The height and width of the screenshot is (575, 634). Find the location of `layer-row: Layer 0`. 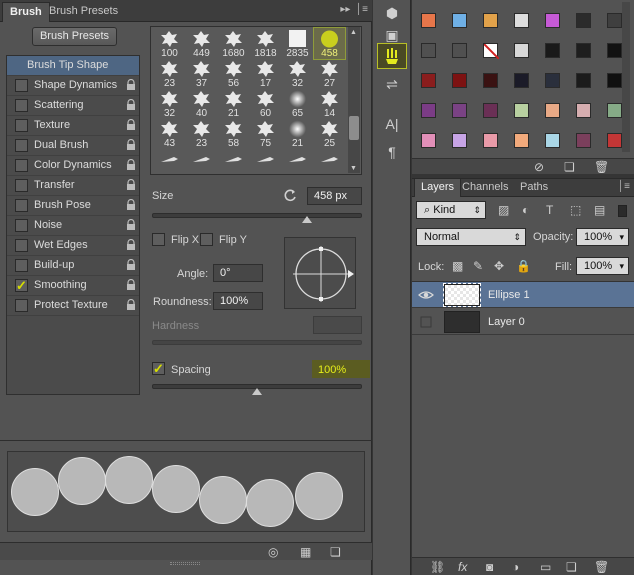

layer-row: Layer 0 is located at coordinates (523, 322).